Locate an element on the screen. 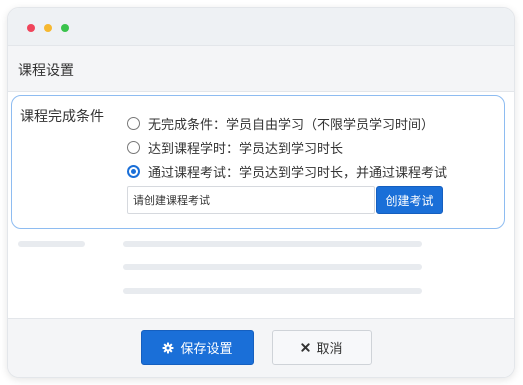  radio-no-condition is located at coordinates (133, 123).